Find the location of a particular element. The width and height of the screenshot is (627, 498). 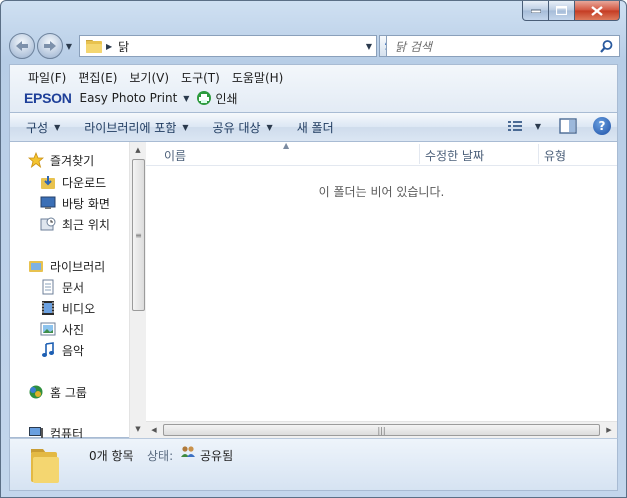

documents-icon is located at coordinates (48, 287).